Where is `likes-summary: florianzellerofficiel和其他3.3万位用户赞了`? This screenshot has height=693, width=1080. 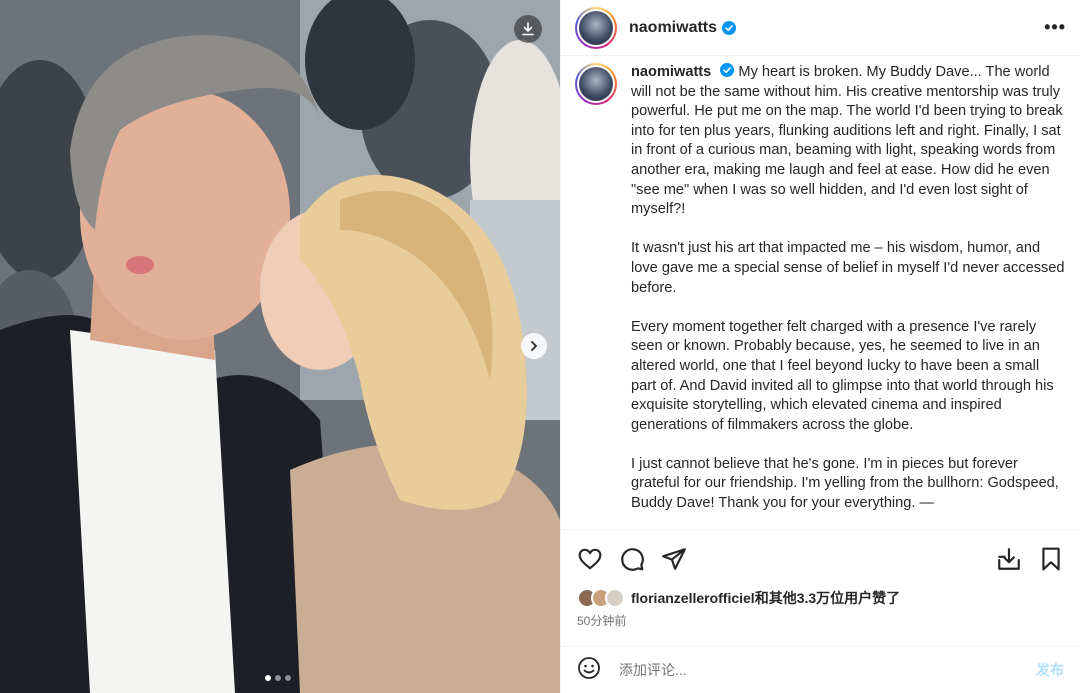
likes-summary: florianzellerofficiel和其他3.3万位用户赞了 is located at coordinates (738, 598).